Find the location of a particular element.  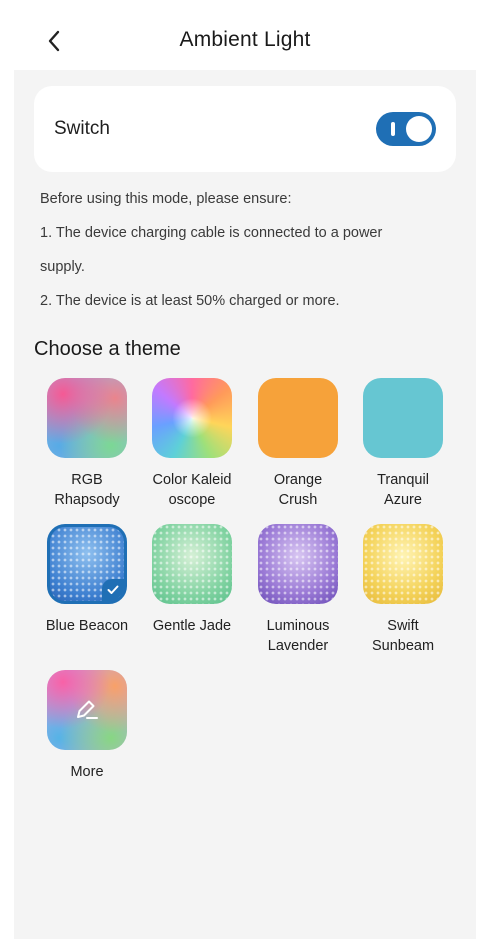

theme-gentle-jade: Gentle Jade is located at coordinates (192, 580).